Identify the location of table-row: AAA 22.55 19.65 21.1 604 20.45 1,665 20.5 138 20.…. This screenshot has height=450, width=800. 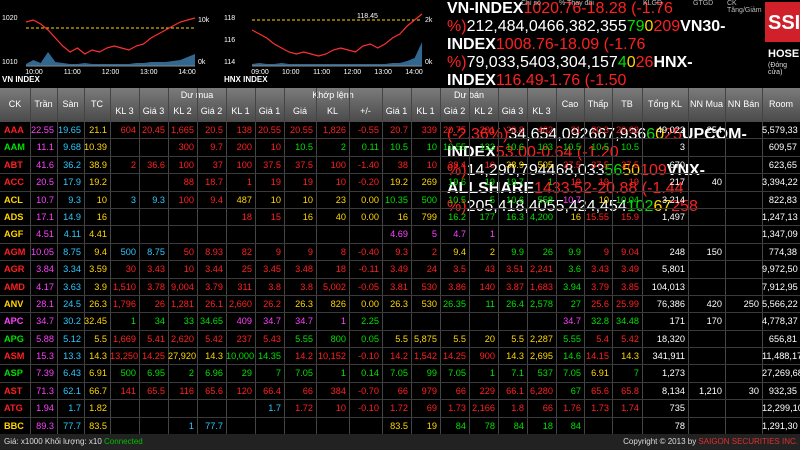
(400, 131).